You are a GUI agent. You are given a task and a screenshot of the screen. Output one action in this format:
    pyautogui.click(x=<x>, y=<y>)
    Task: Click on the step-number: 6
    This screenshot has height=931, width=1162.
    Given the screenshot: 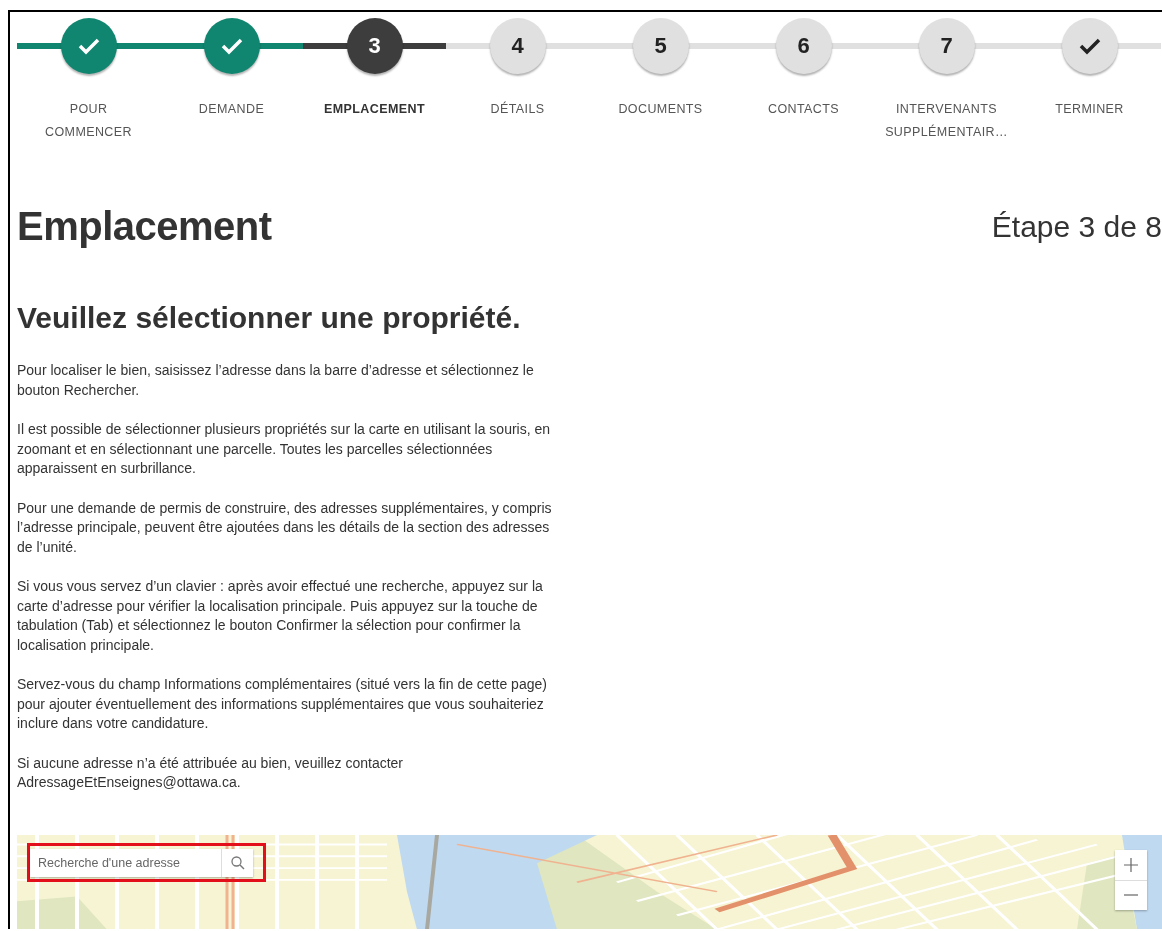 What is the action you would take?
    pyautogui.click(x=803, y=46)
    